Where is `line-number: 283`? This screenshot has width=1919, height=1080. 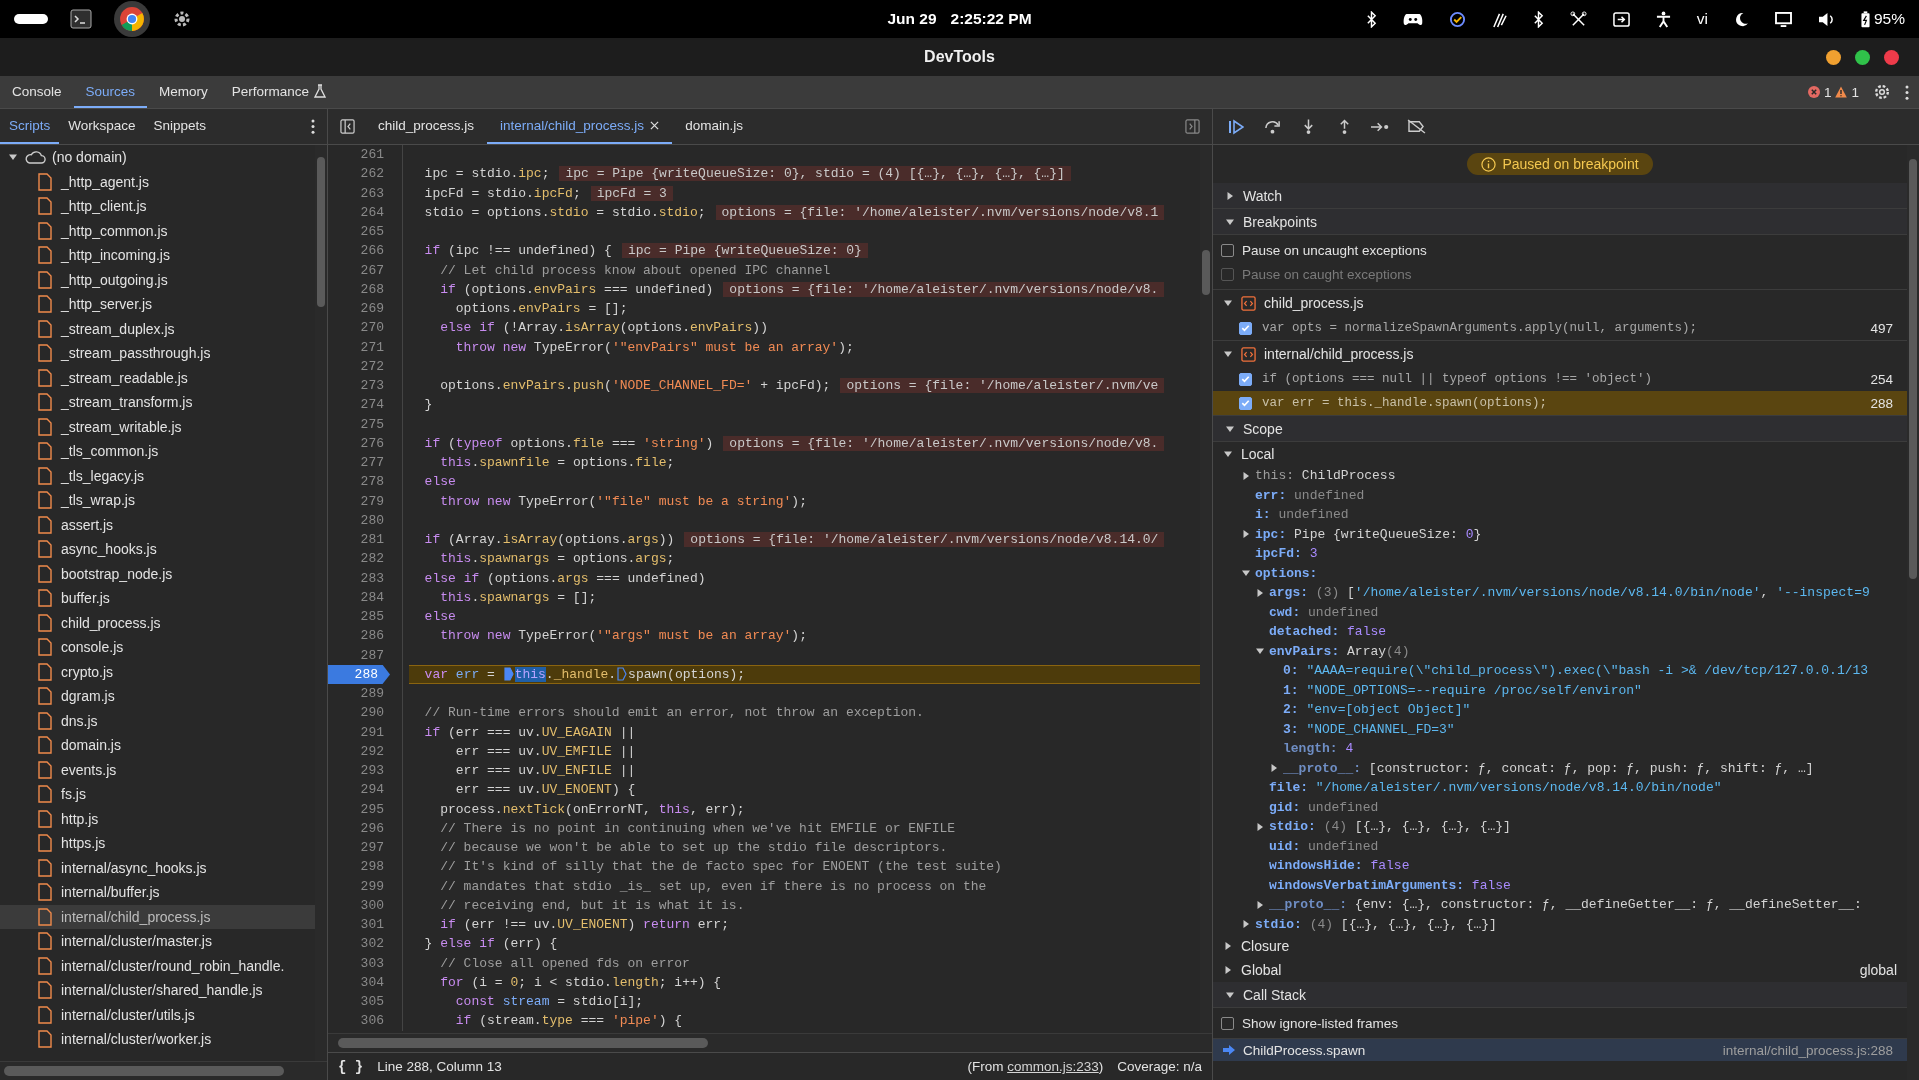 line-number: 283 is located at coordinates (359, 578).